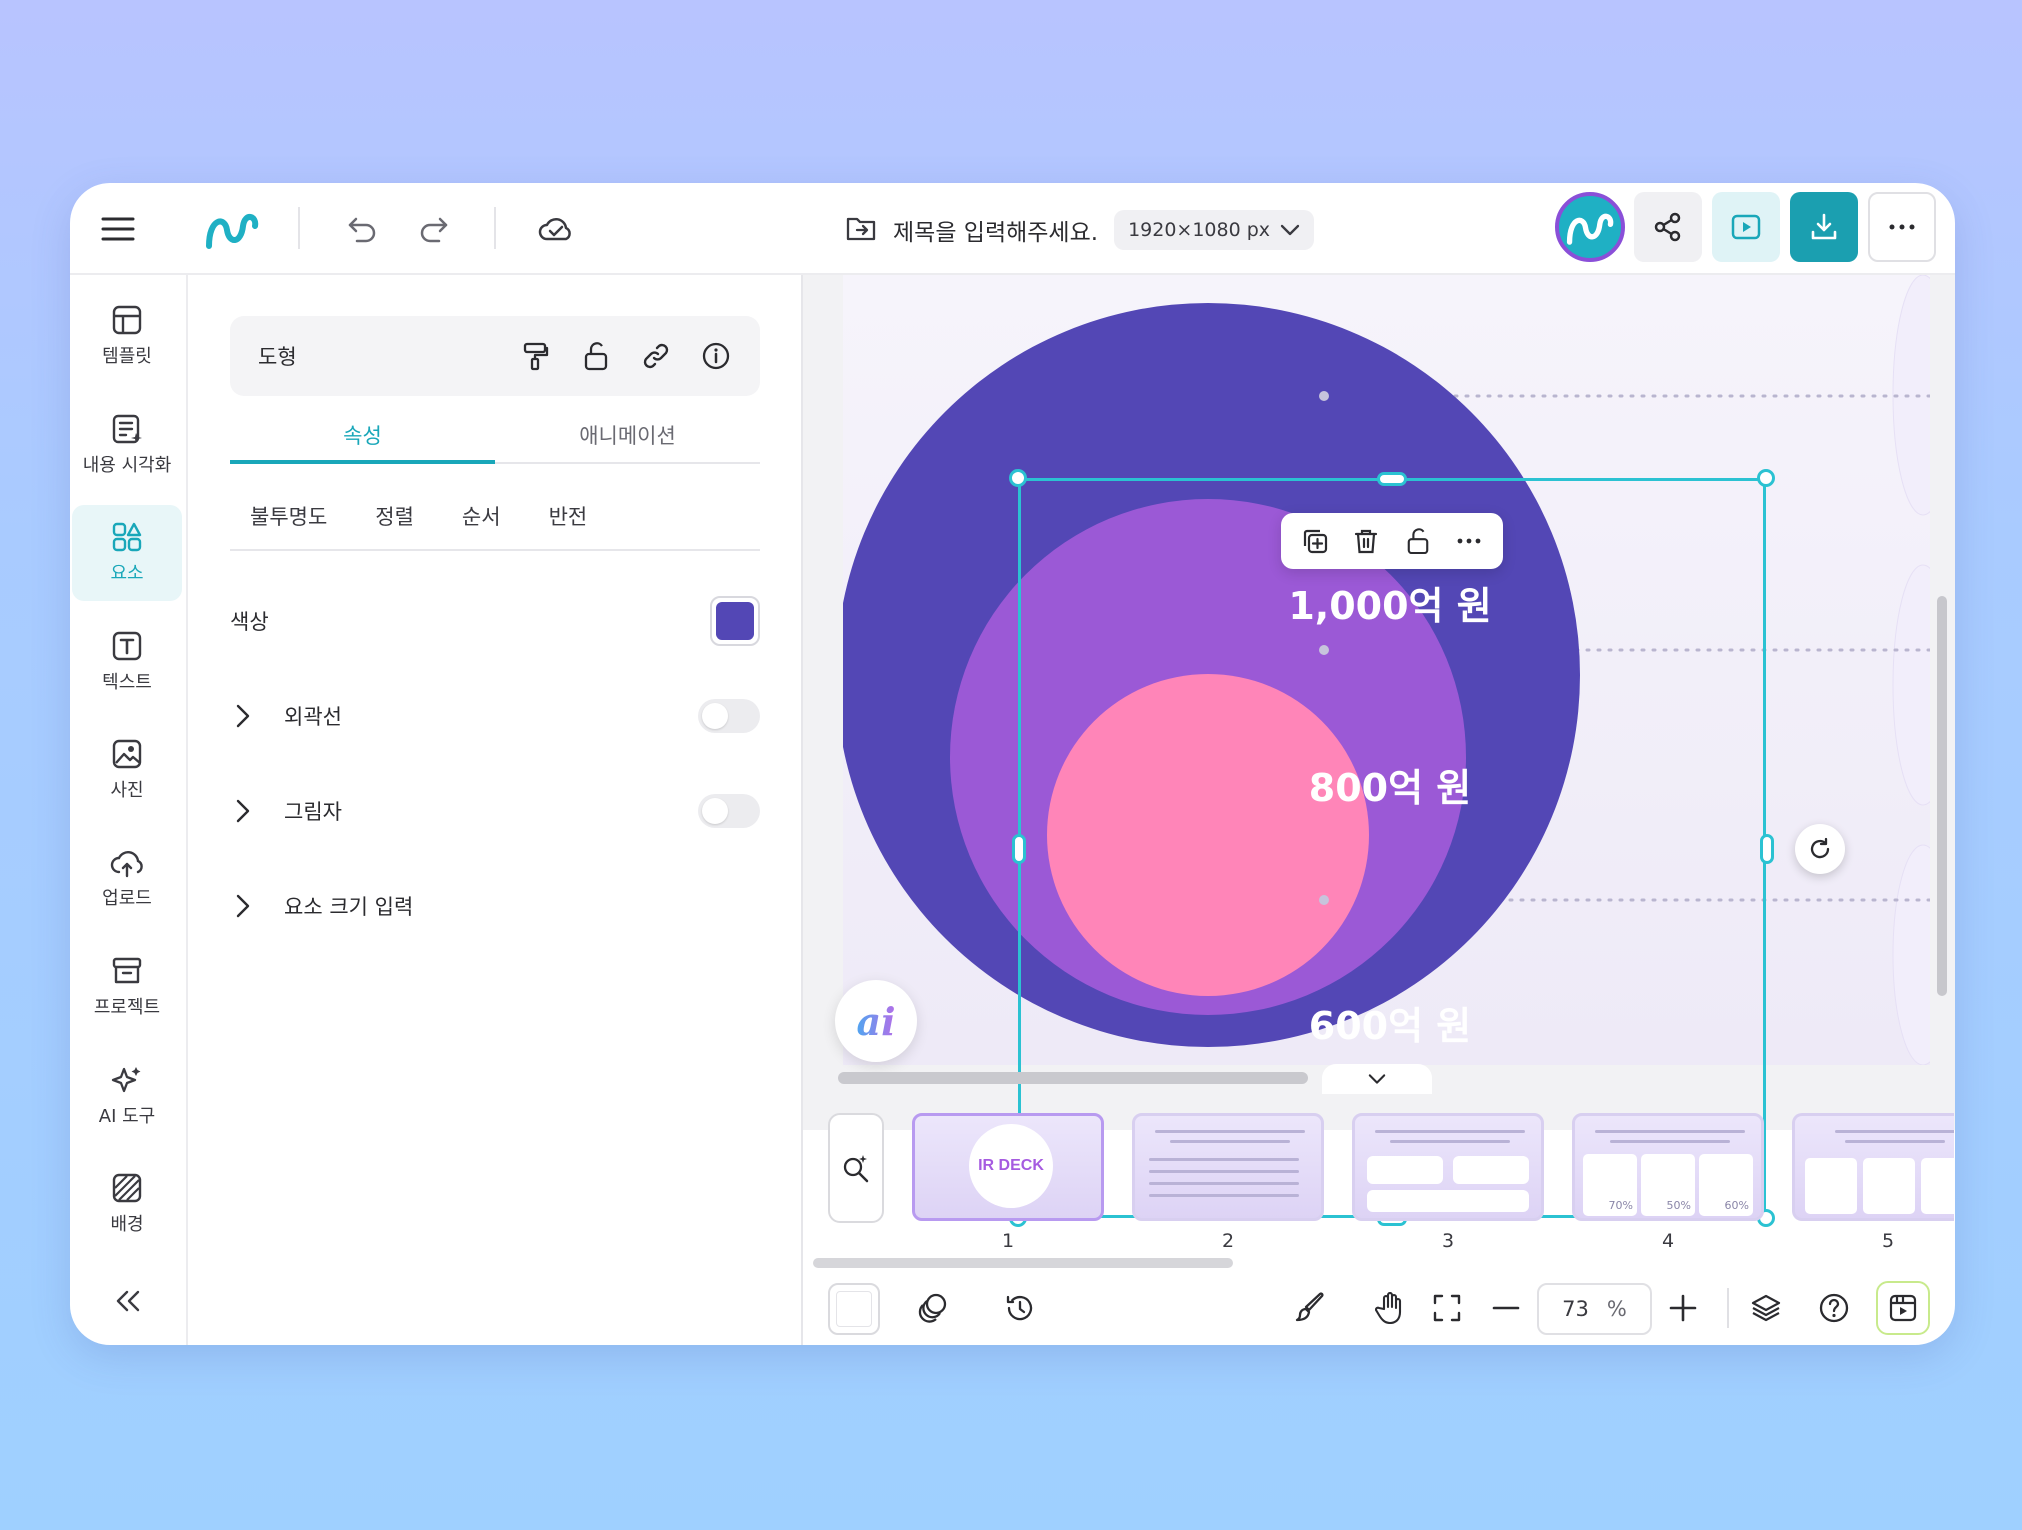  I want to click on chevron-right-icon, so click(251, 716).